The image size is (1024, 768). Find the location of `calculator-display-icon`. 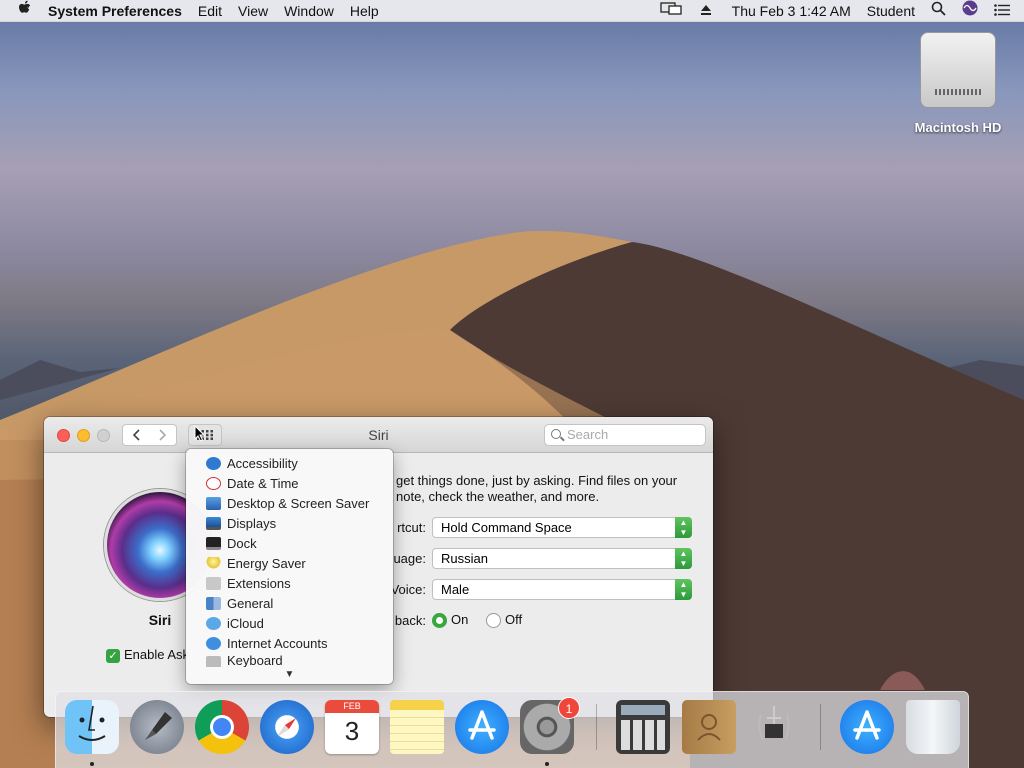

calculator-display-icon is located at coordinates (643, 710).